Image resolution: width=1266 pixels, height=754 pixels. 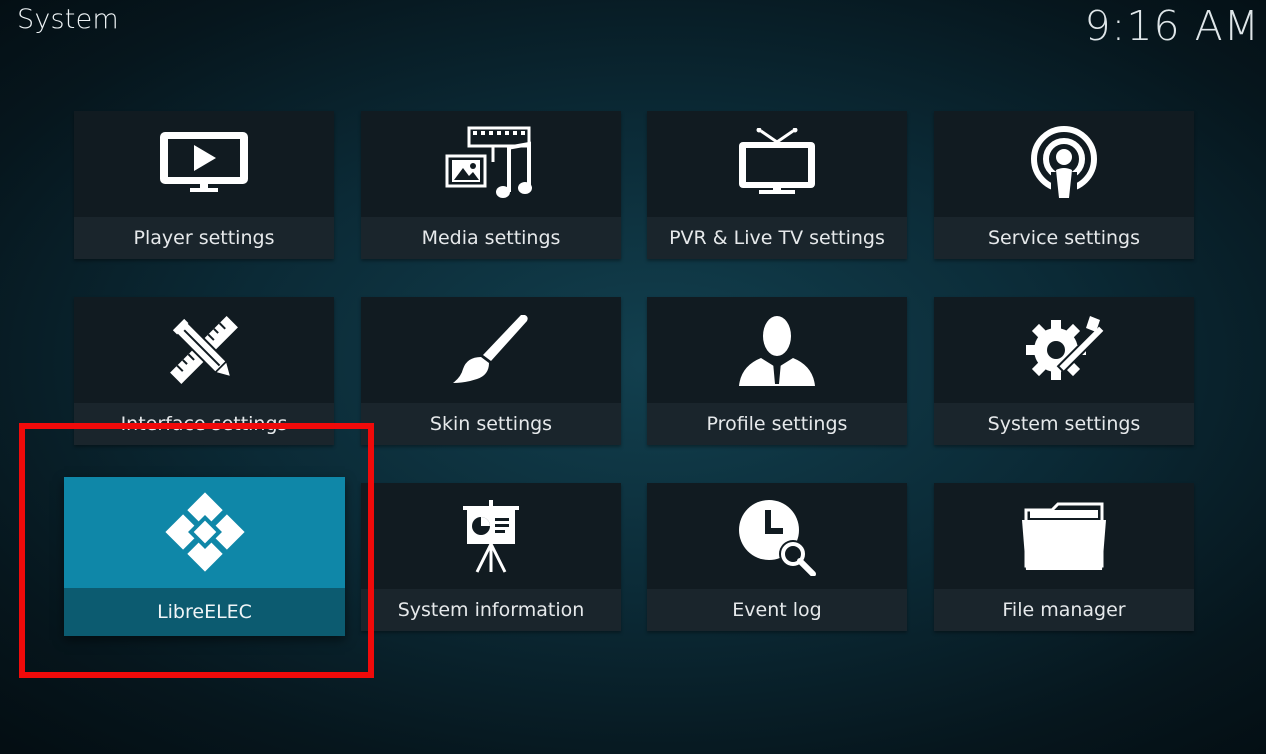 I want to click on tile-service-settings: Service settings, so click(x=1064, y=185).